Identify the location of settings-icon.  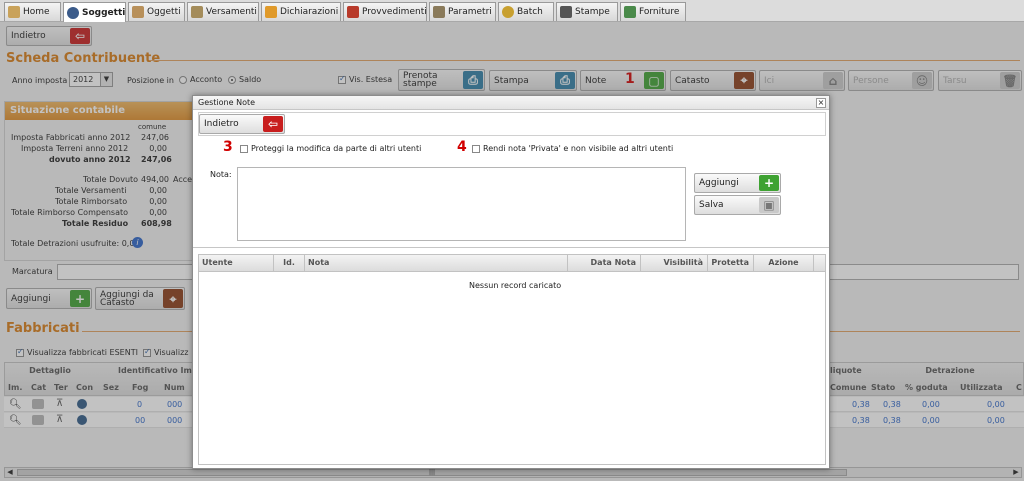
(439, 12).